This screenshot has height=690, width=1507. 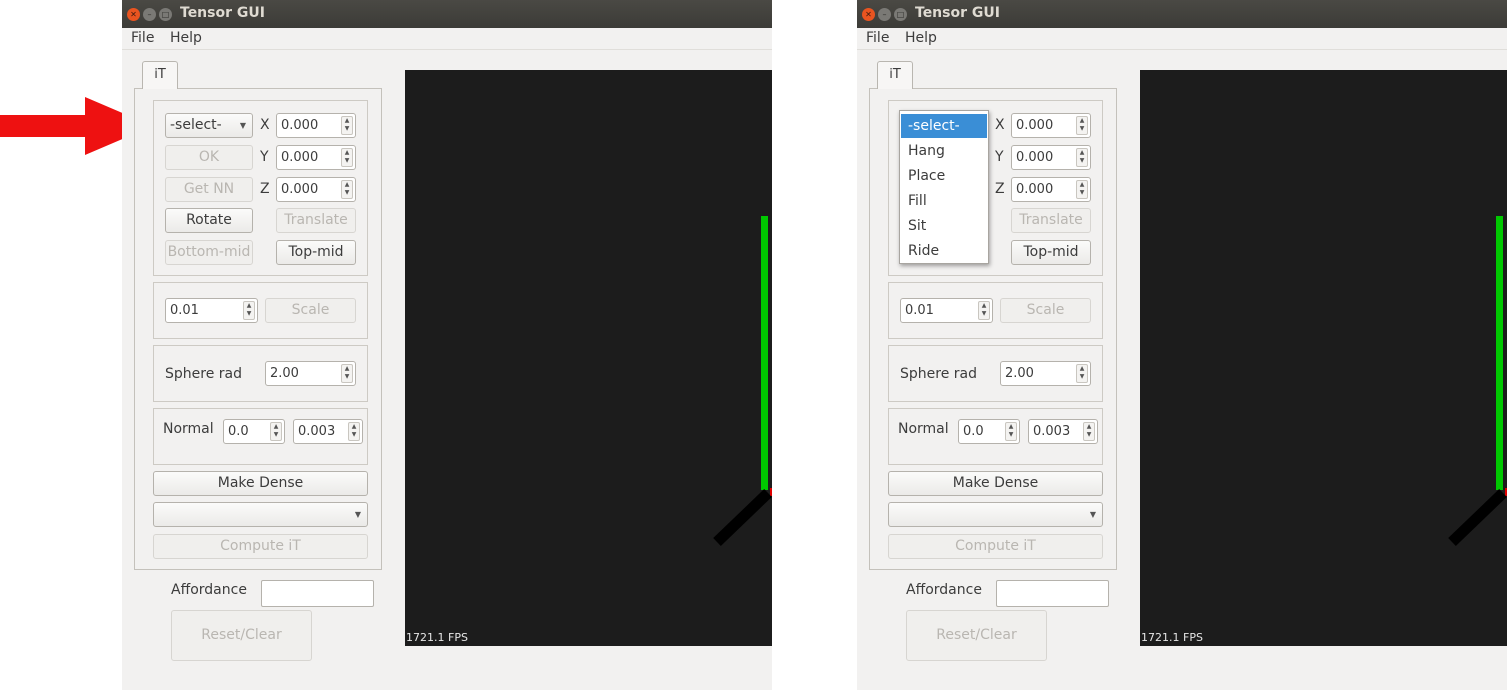 I want to click on dropdown-option-select: -select-, so click(x=944, y=126).